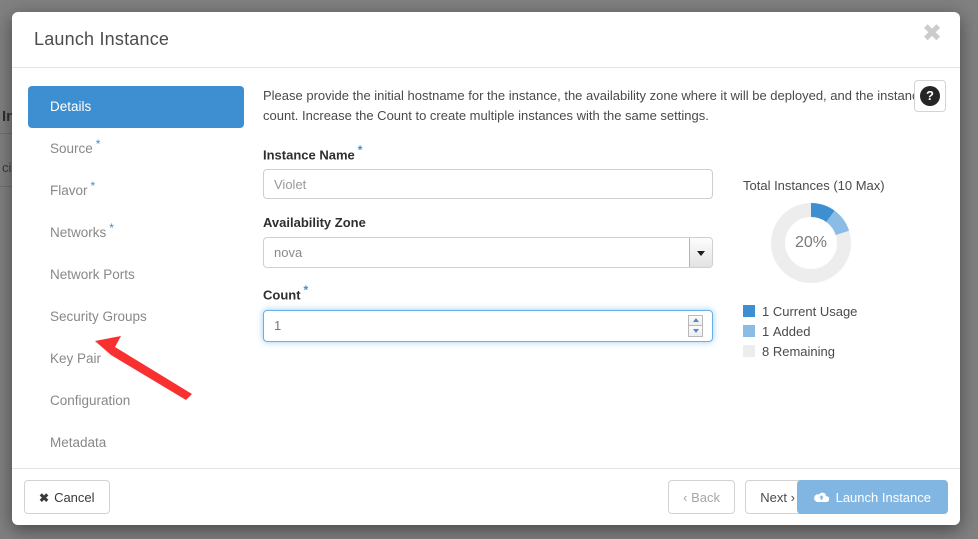  What do you see at coordinates (136, 233) in the screenshot?
I see `sidebar-item-networks: Networks *` at bounding box center [136, 233].